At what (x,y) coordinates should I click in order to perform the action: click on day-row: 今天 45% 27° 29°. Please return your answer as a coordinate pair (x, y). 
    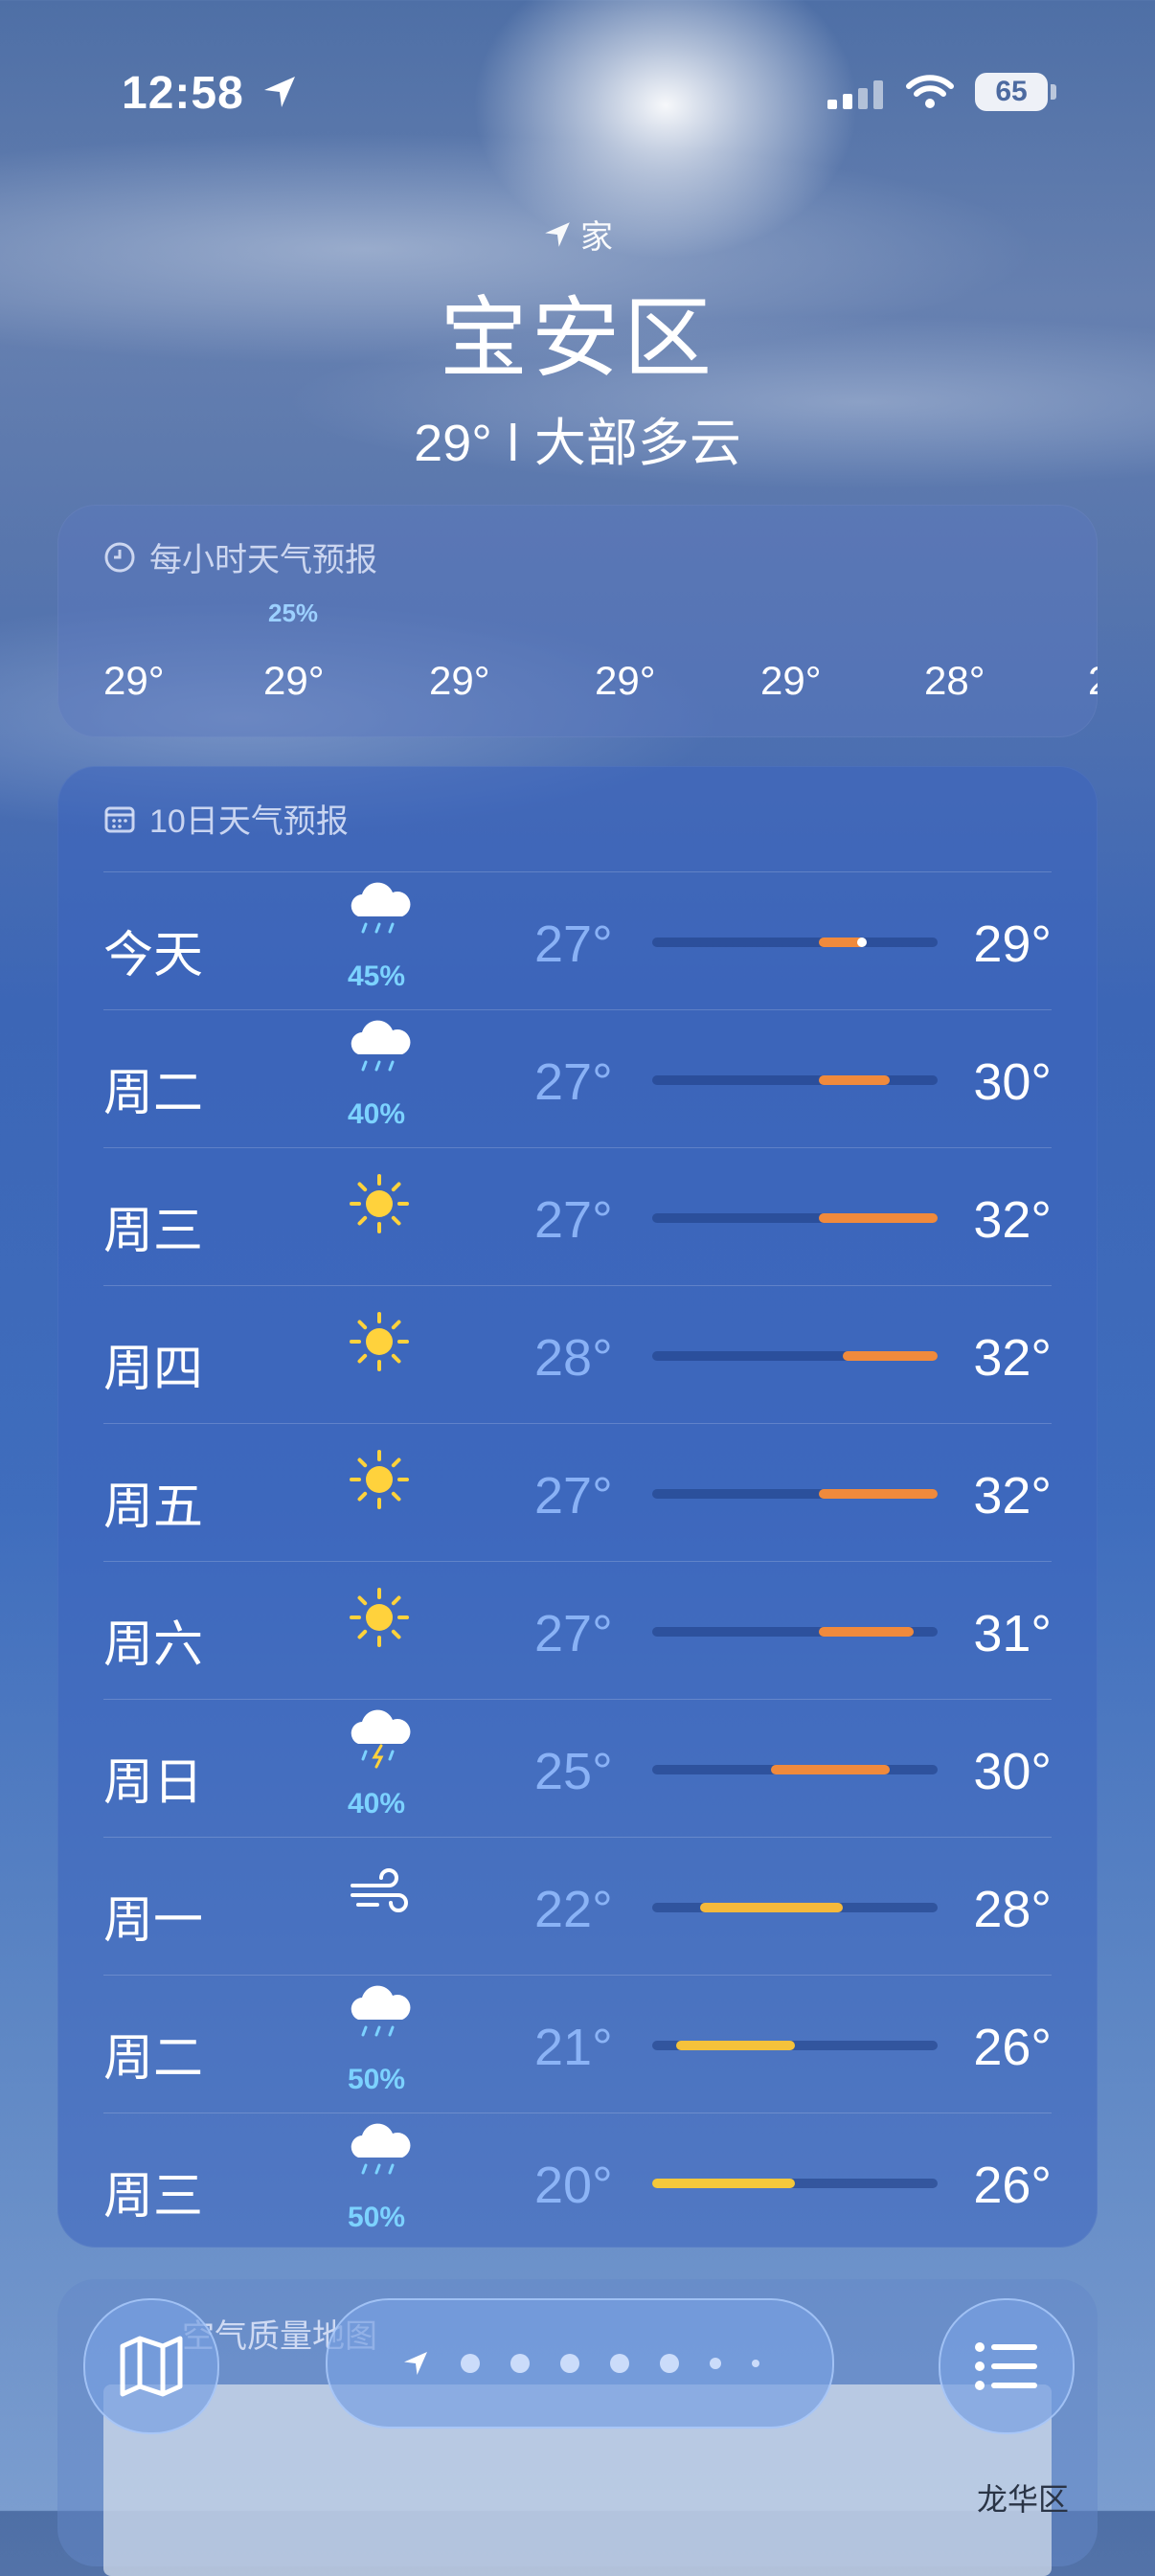
    Looking at the image, I should click on (577, 940).